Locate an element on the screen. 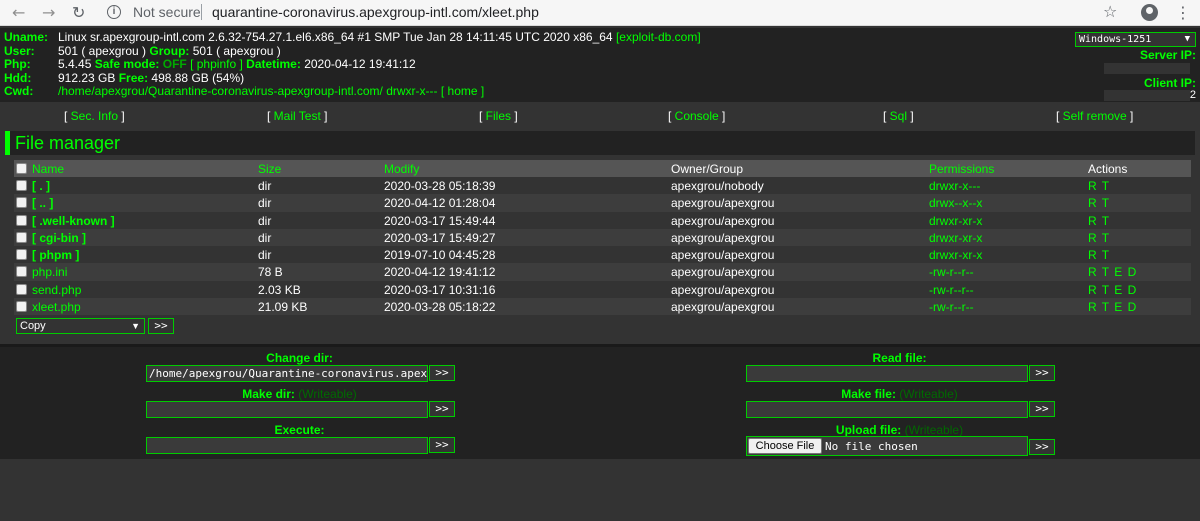 Image resolution: width=1200 pixels, height=521 pixels. reload-icon: ↻ is located at coordinates (78, 12).